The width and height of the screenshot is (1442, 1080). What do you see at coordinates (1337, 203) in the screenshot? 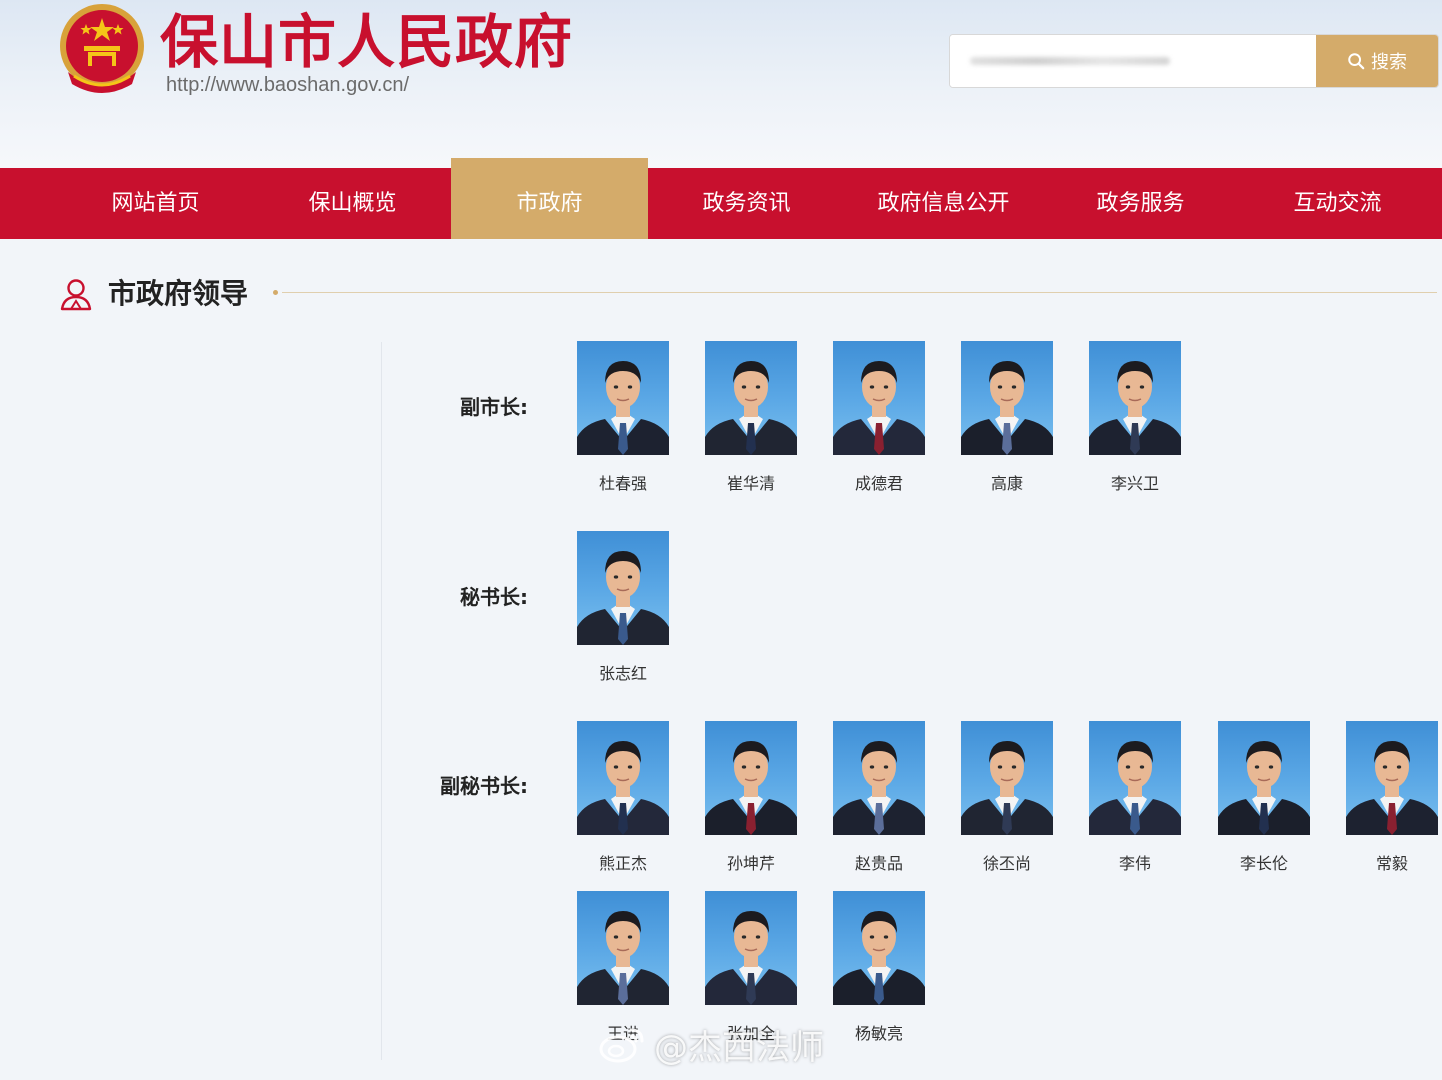
I see `nav-item-interaction: 互动交流` at bounding box center [1337, 203].